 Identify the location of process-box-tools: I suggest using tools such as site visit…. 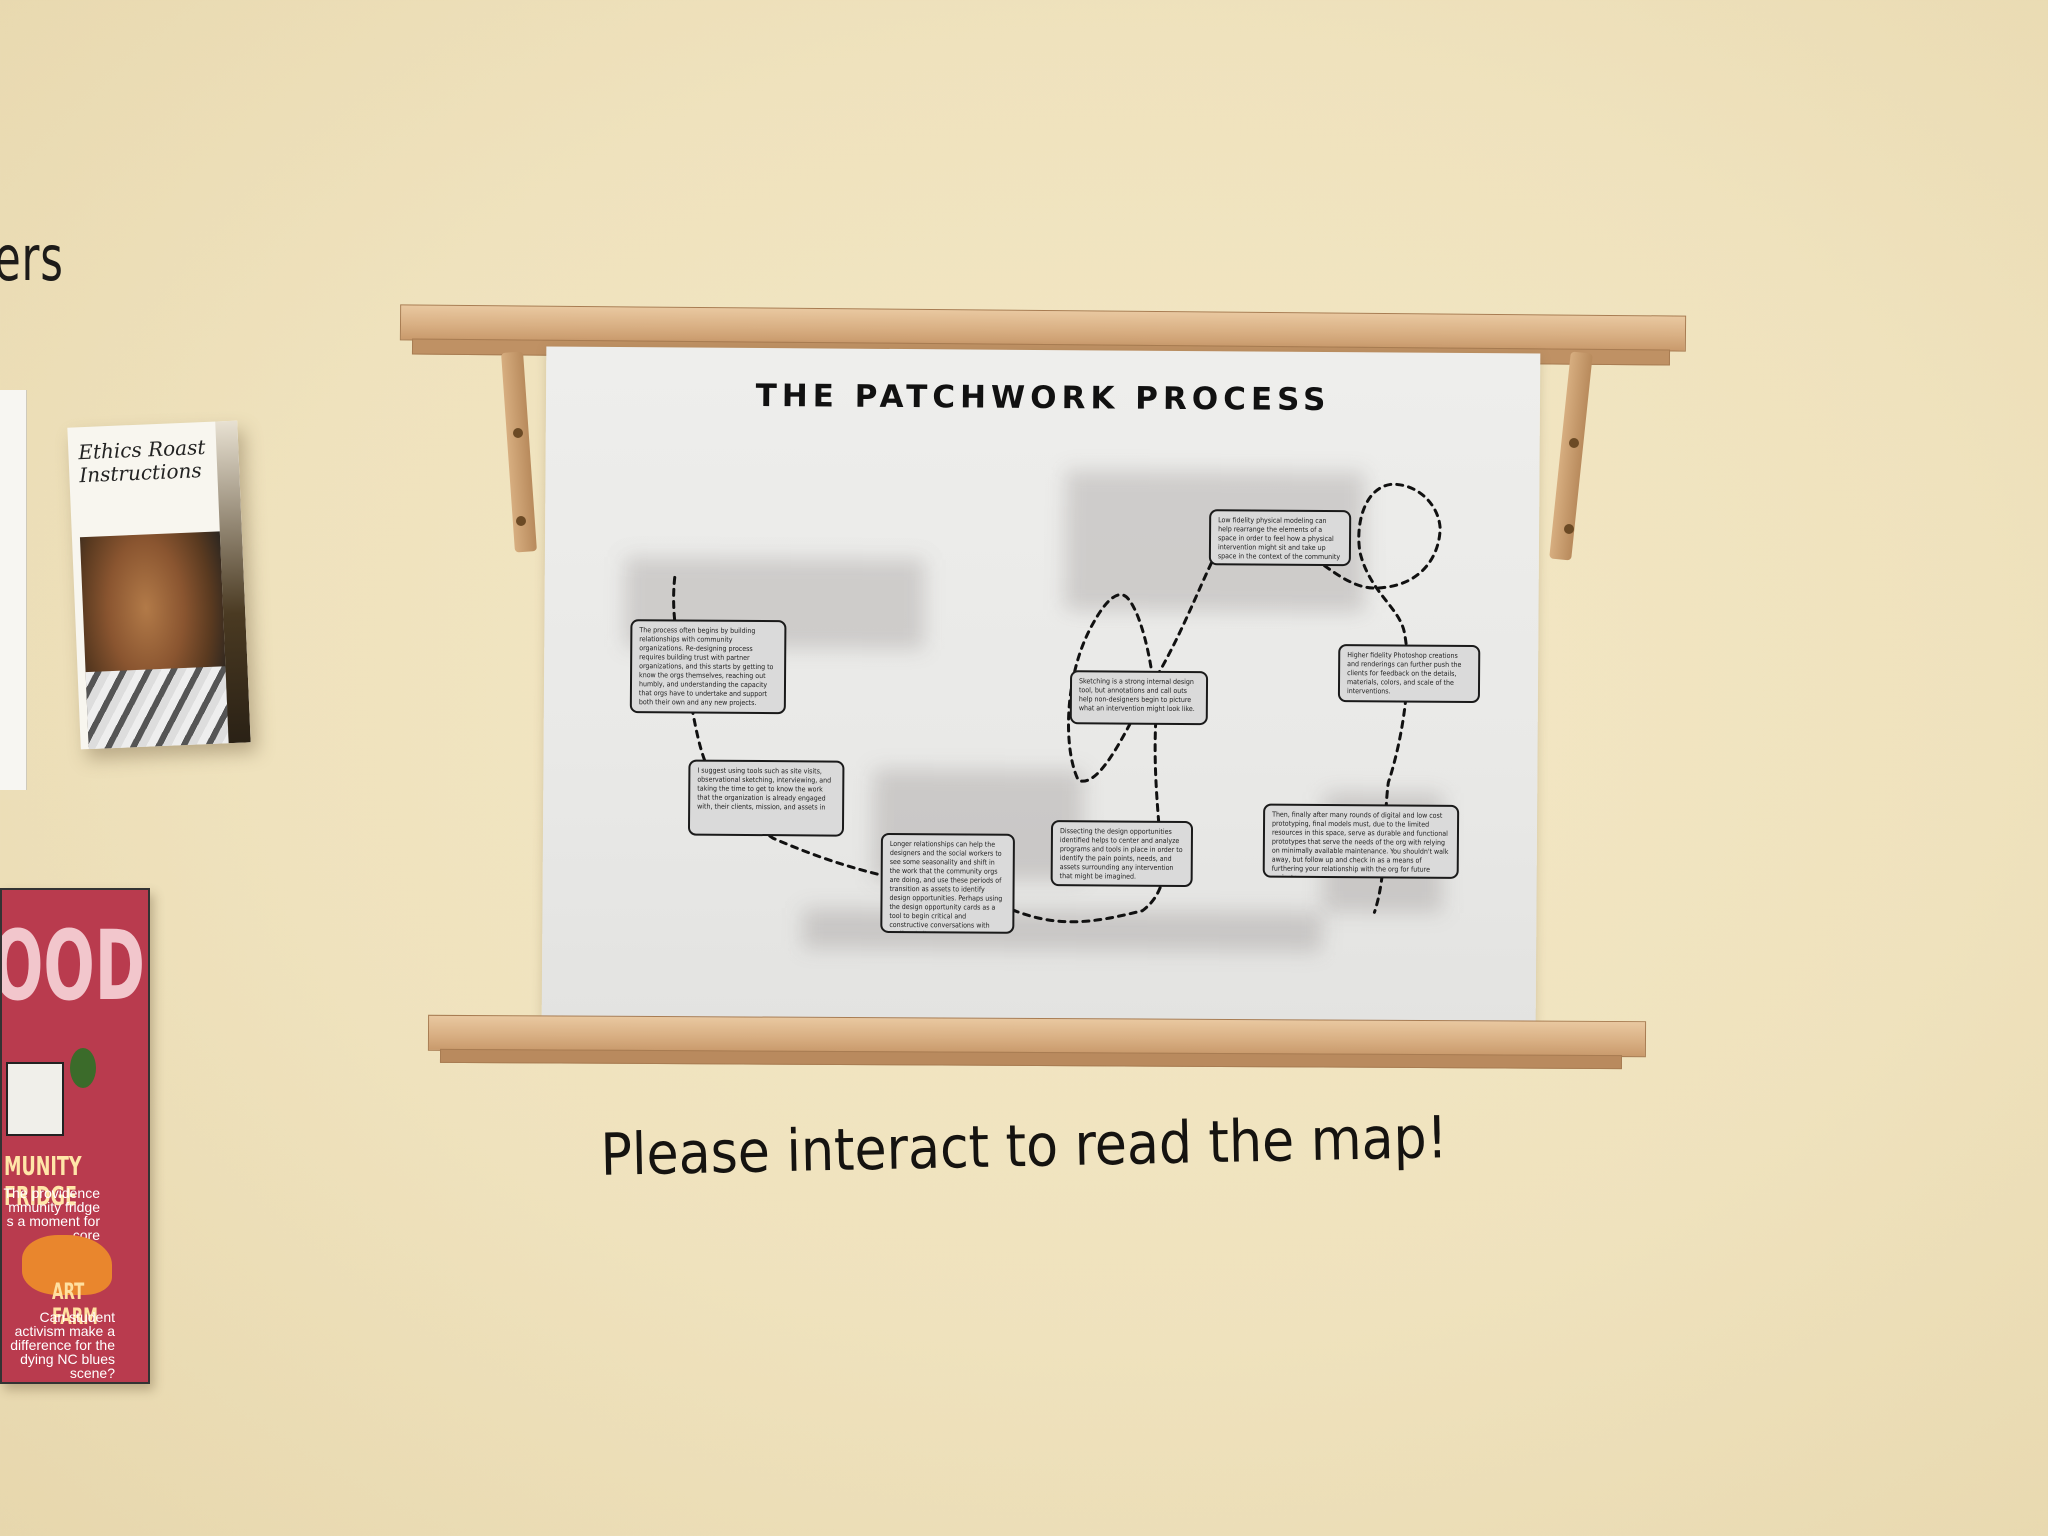
(766, 798).